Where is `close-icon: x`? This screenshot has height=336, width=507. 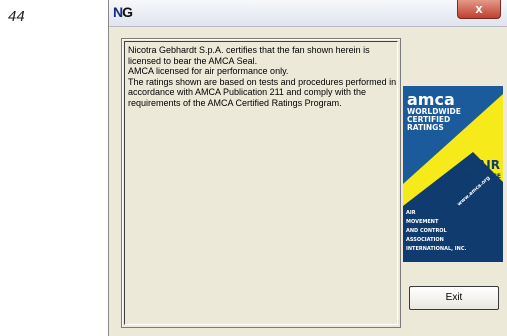 close-icon: x is located at coordinates (479, 8).